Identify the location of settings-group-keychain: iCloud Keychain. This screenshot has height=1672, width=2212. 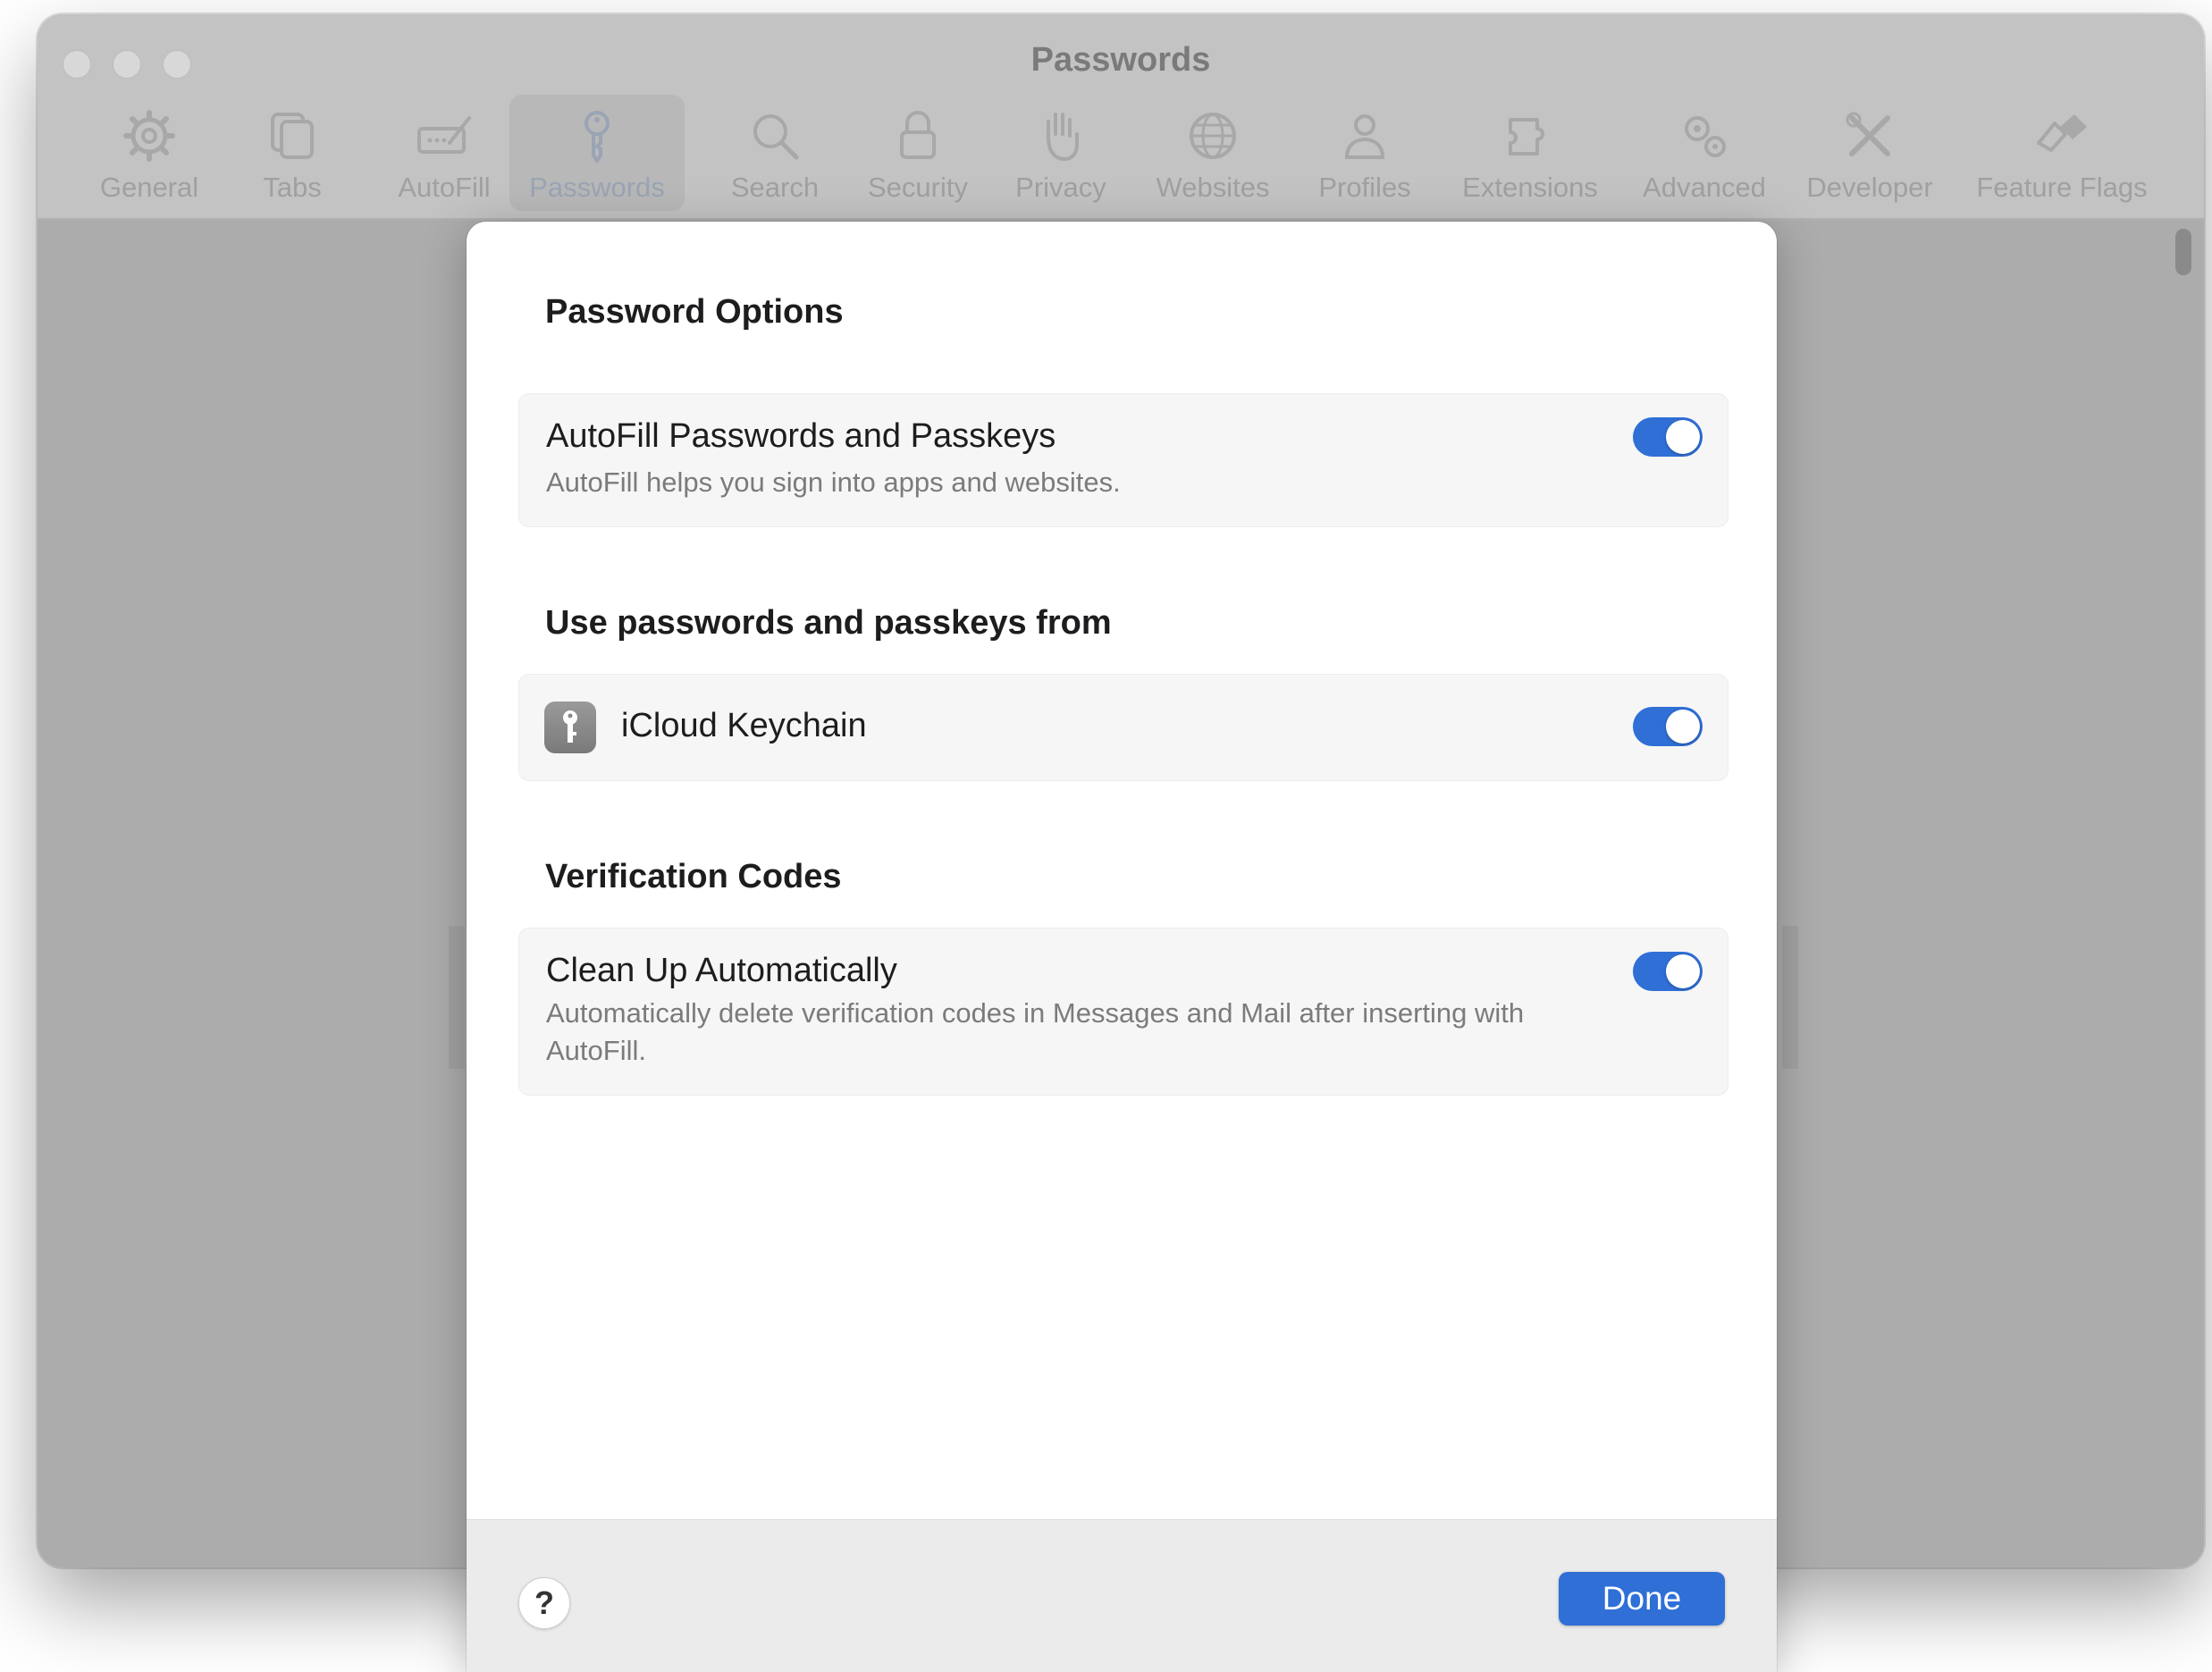
(1123, 728).